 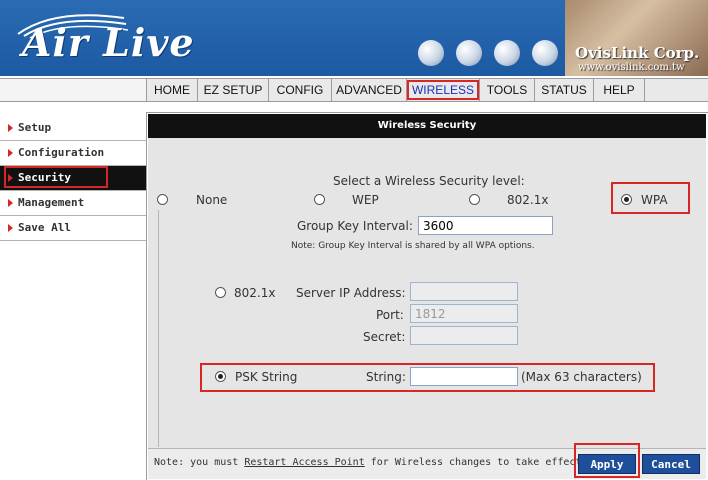 I want to click on psk-string-input, so click(x=464, y=376).